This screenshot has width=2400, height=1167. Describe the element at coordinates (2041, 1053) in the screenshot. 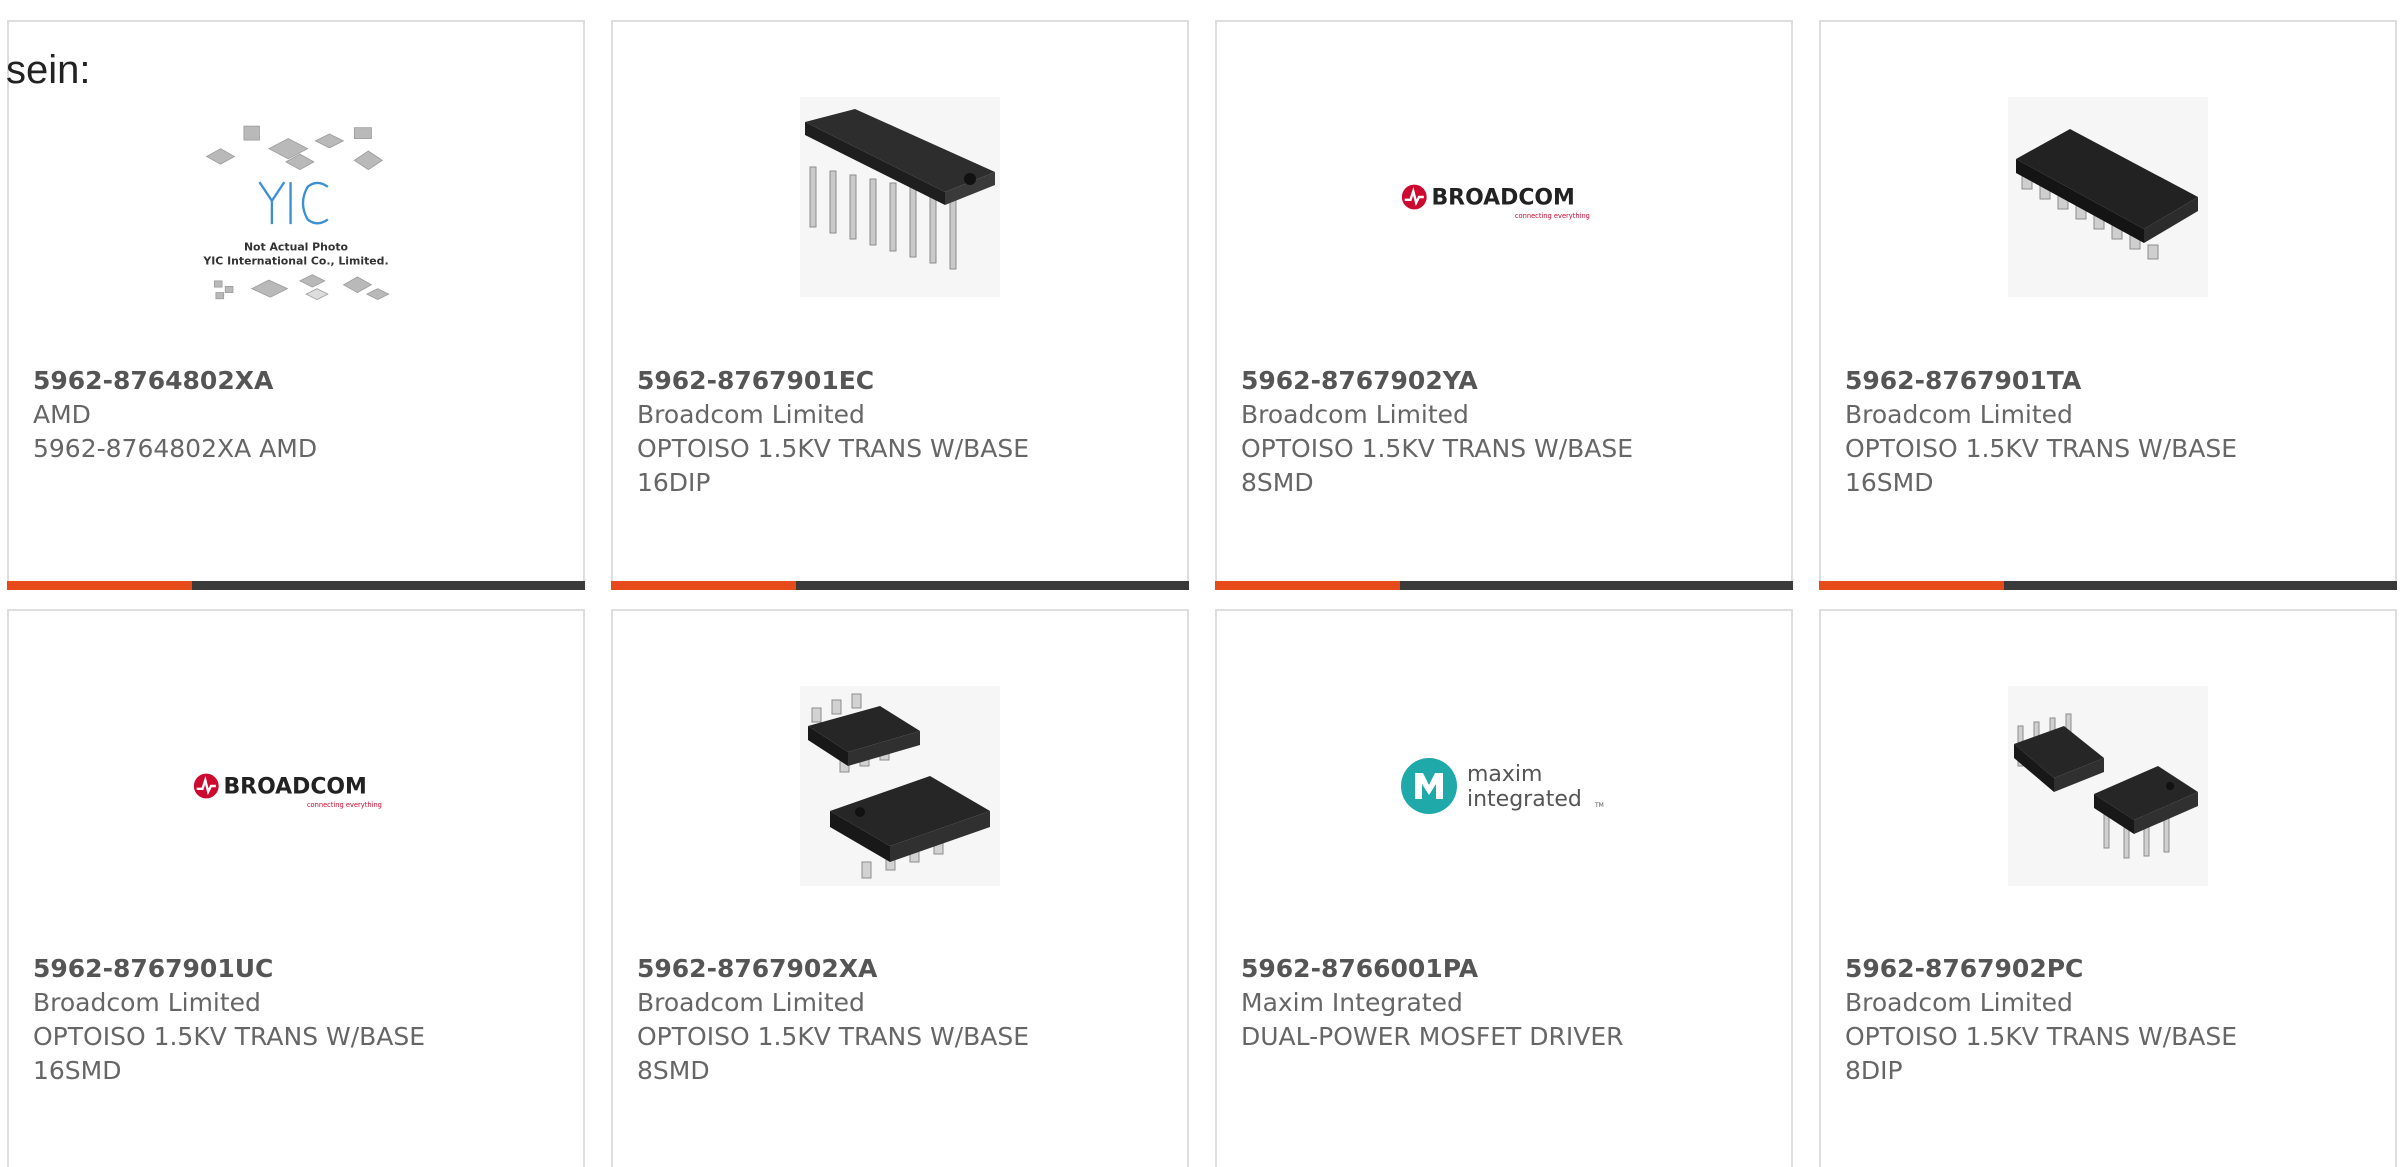

I see `product-description: OPTOISO 1.5KV TRANS W/BASE 8DIP` at that location.